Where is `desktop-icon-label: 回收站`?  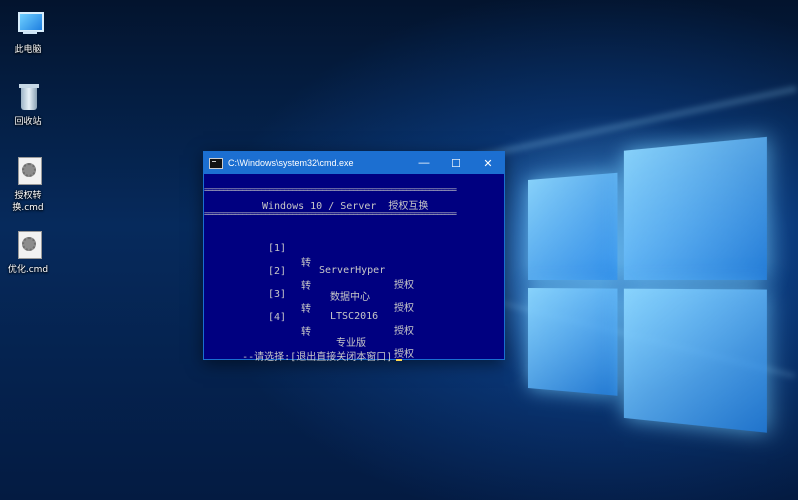
desktop-icon-label: 回收站 is located at coordinates (28, 122).